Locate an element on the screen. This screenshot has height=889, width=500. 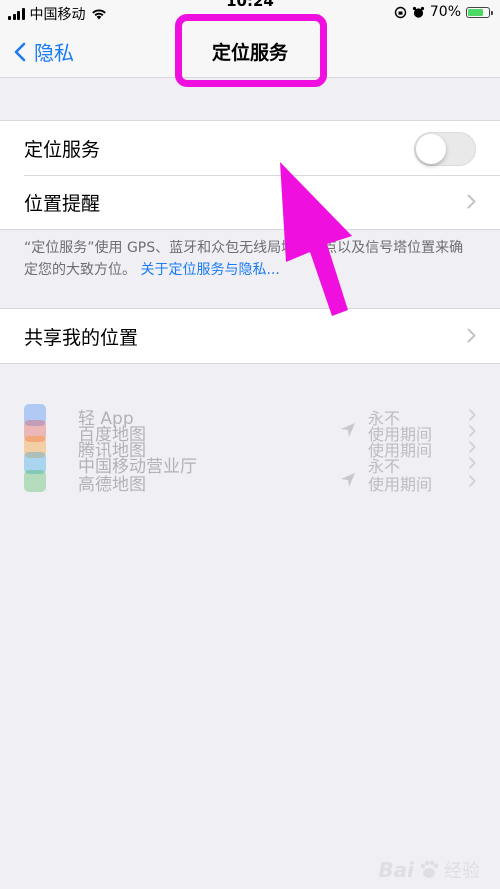
status-right: 70% is located at coordinates (443, 12).